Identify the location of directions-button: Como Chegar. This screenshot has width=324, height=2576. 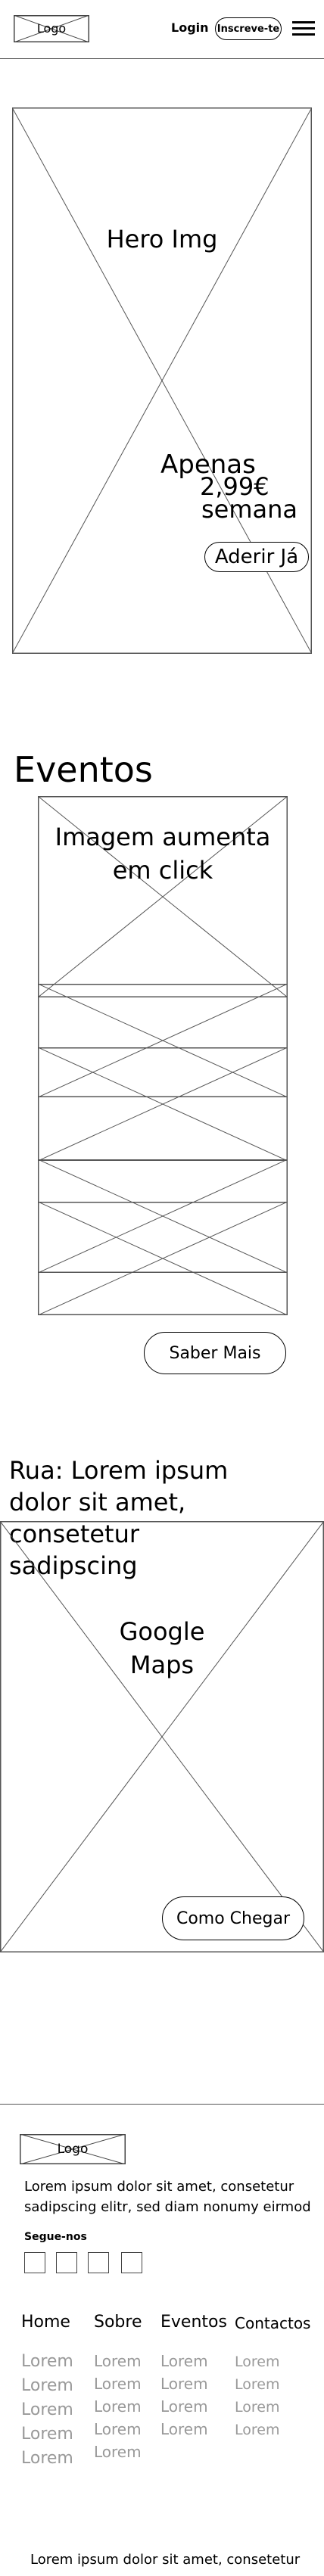
(233, 1918).